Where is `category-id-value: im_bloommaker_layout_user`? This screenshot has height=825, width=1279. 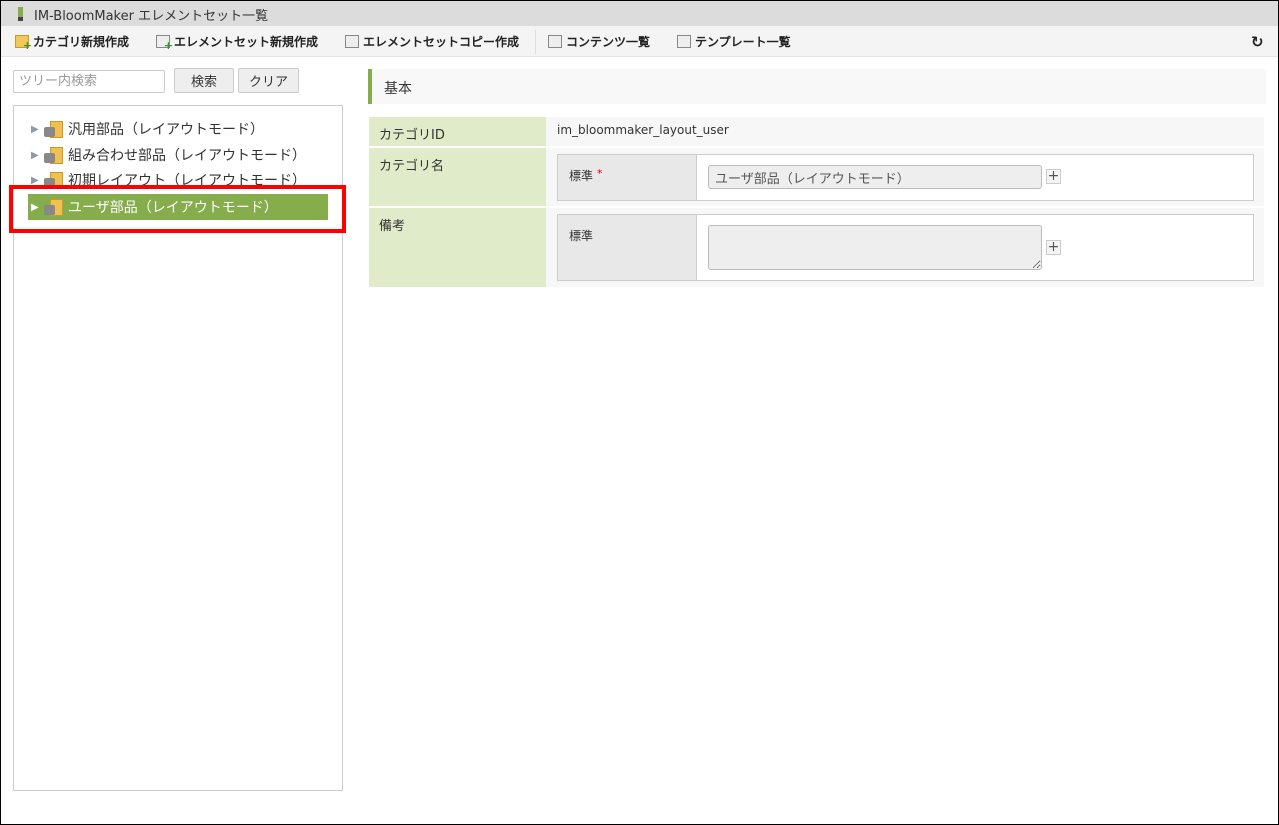
category-id-value: im_bloommaker_layout_user is located at coordinates (643, 130).